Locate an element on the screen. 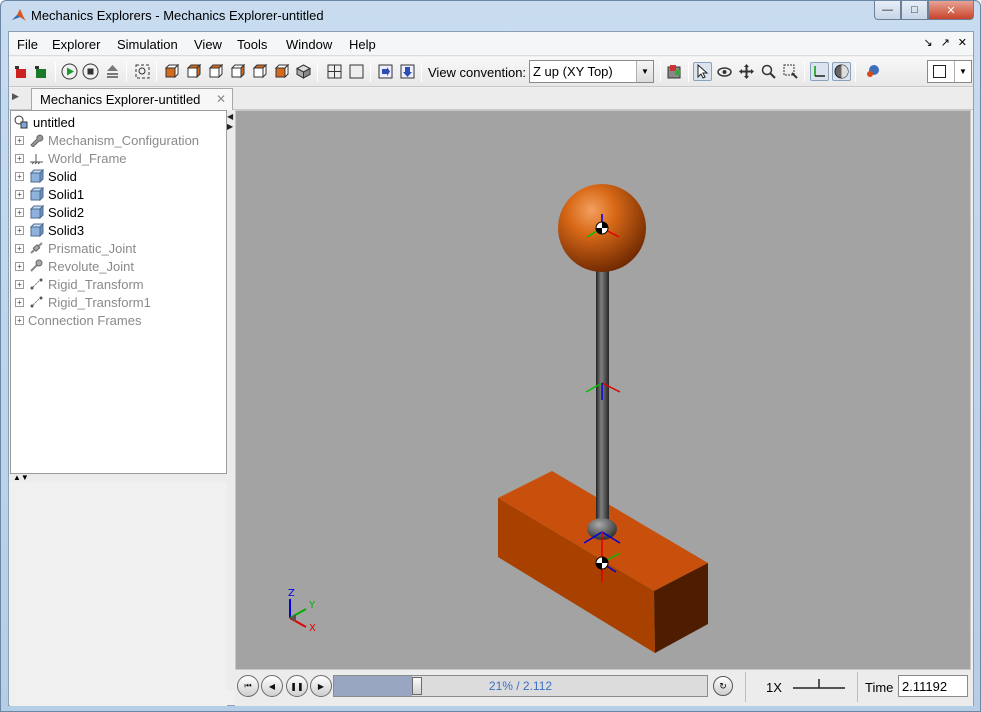  vertical-splitter: ◀ ▶ is located at coordinates (231, 400).